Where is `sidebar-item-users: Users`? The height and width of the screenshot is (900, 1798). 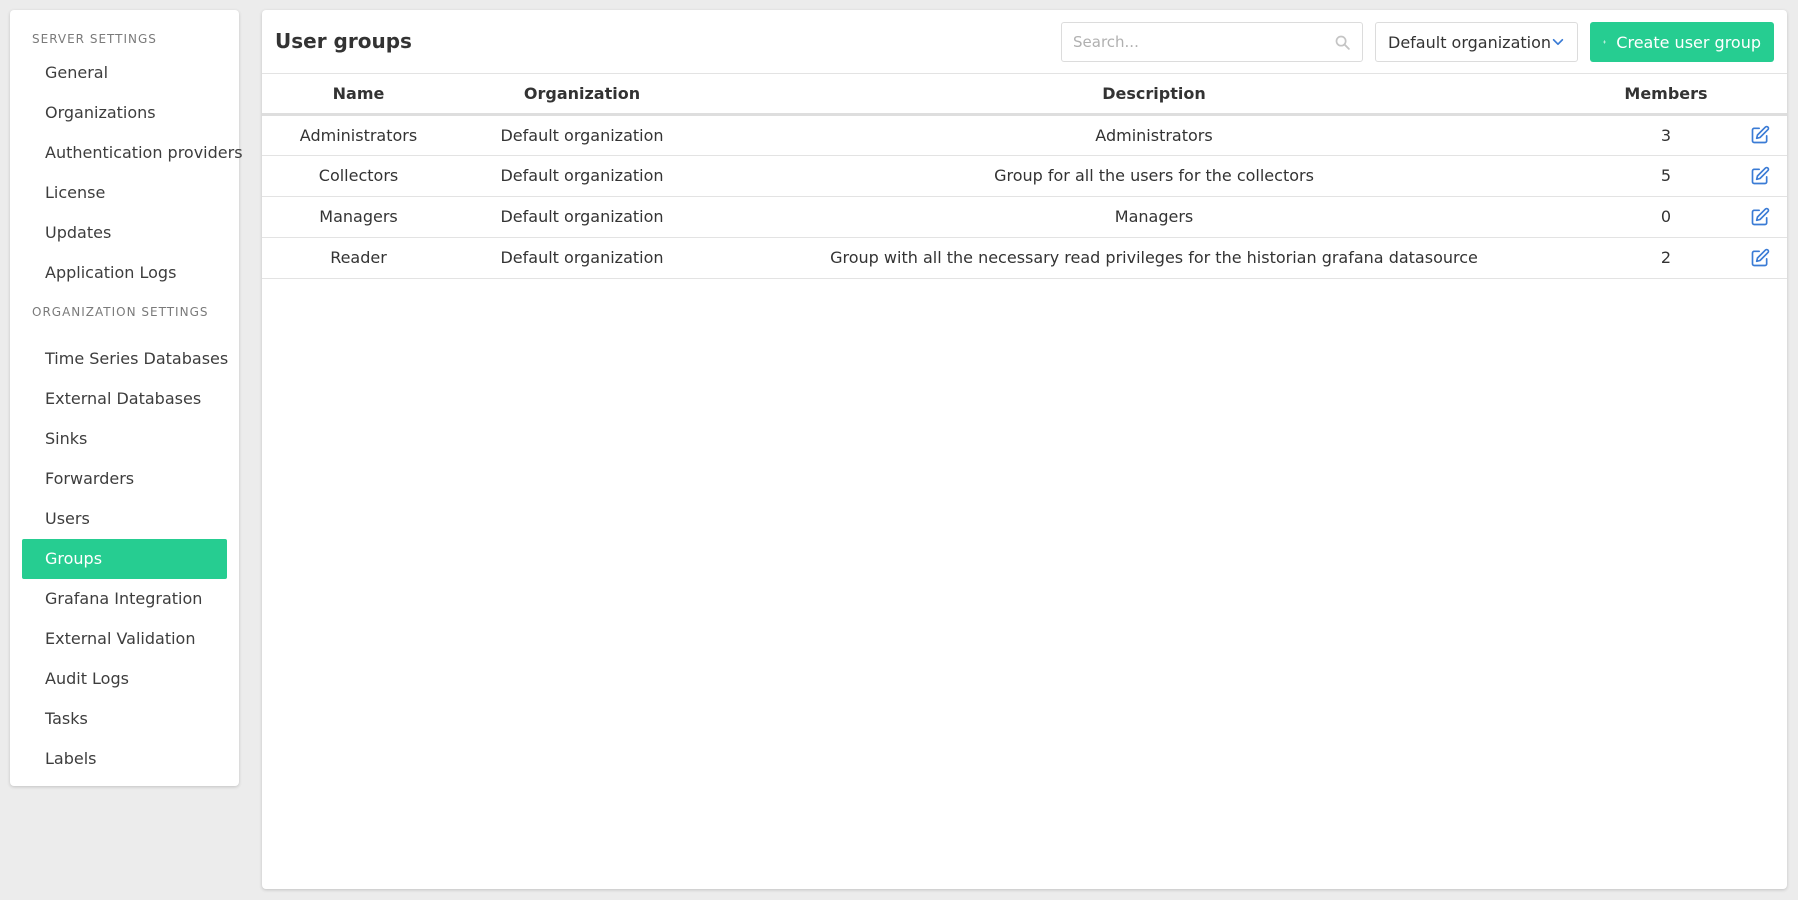
sidebar-item-users: Users is located at coordinates (124, 519).